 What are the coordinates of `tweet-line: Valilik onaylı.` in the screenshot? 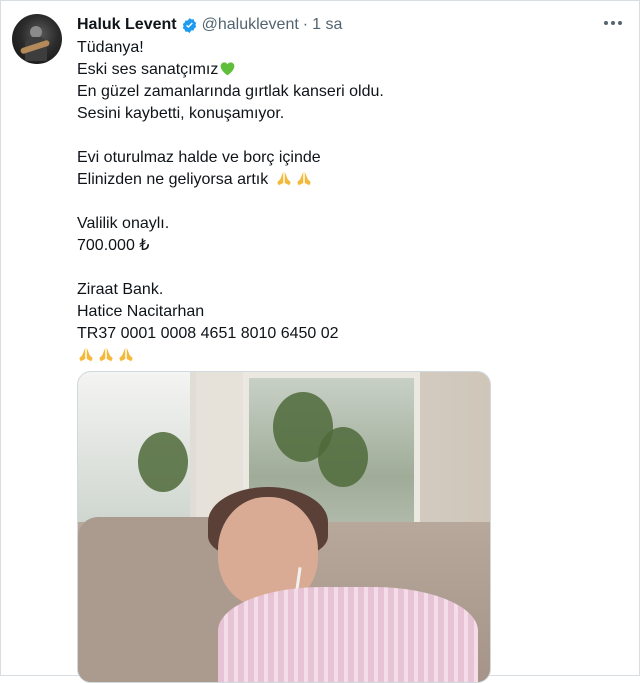 It's located at (337, 224).